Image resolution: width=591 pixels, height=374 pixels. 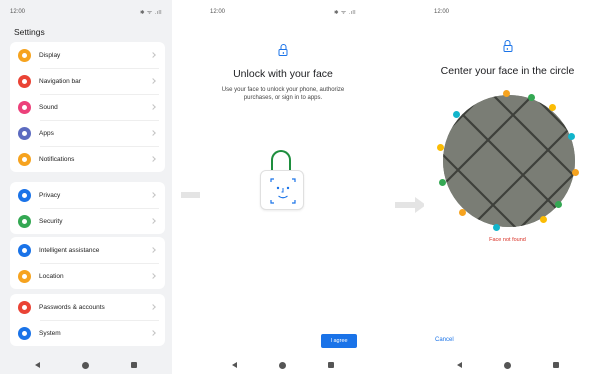 I want to click on settings-group: Intelligent assistance Location, so click(x=87, y=263).